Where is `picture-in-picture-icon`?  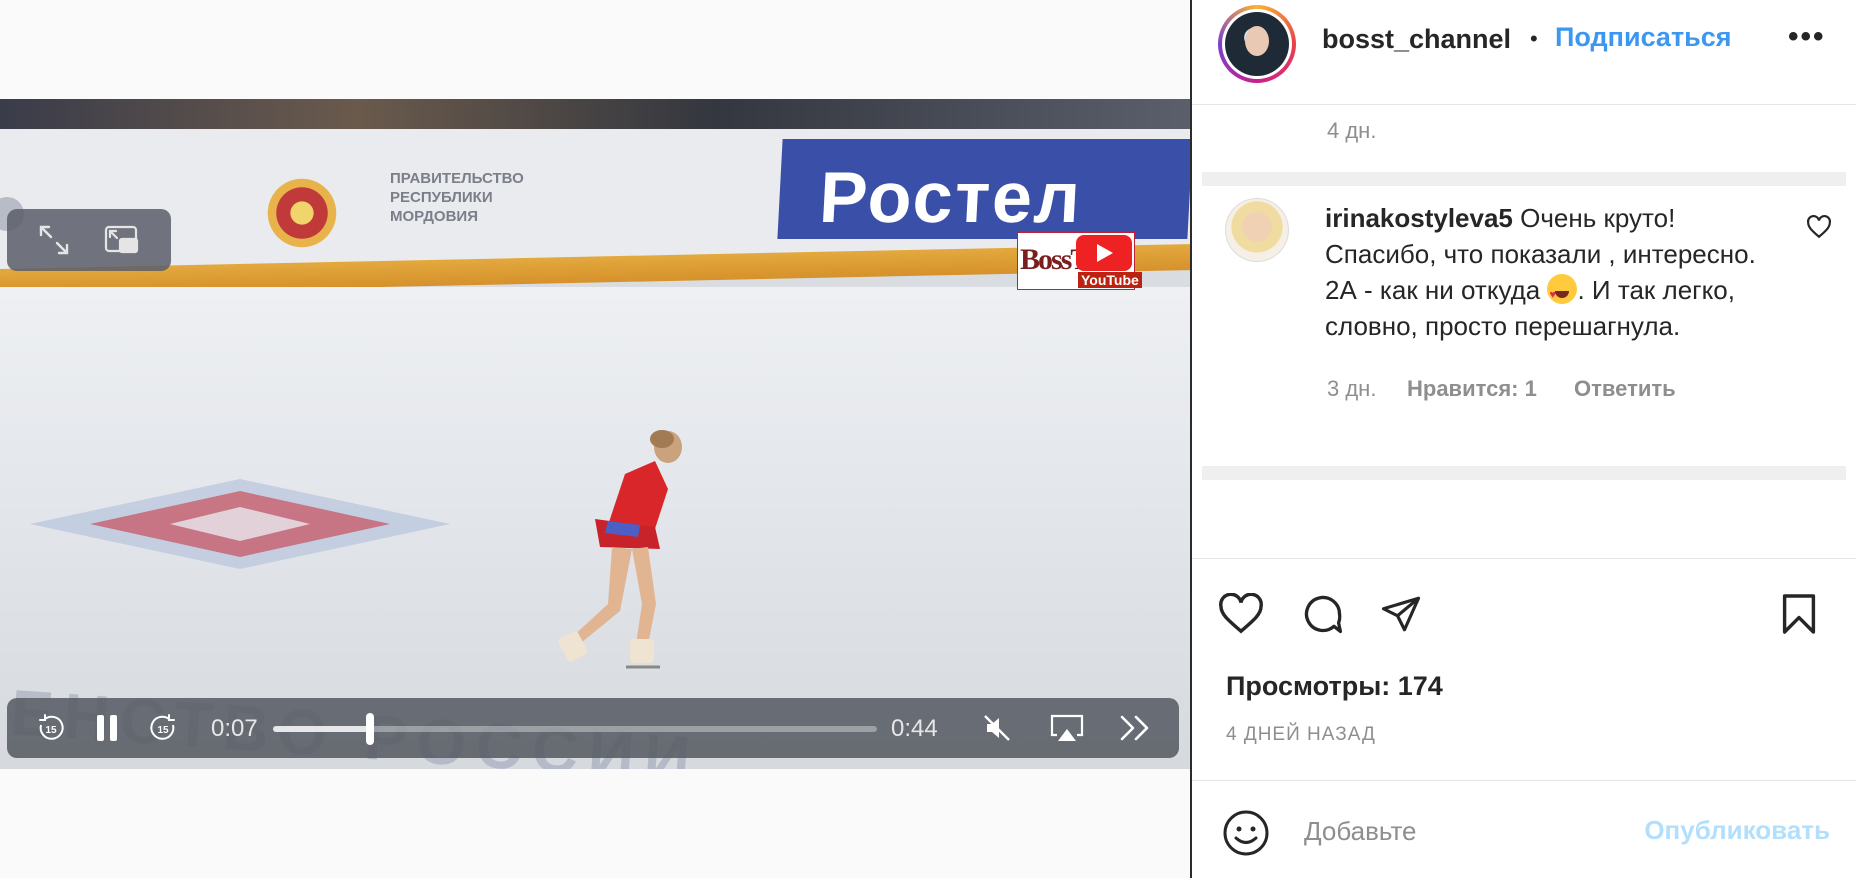
picture-in-picture-icon is located at coordinates (122, 240).